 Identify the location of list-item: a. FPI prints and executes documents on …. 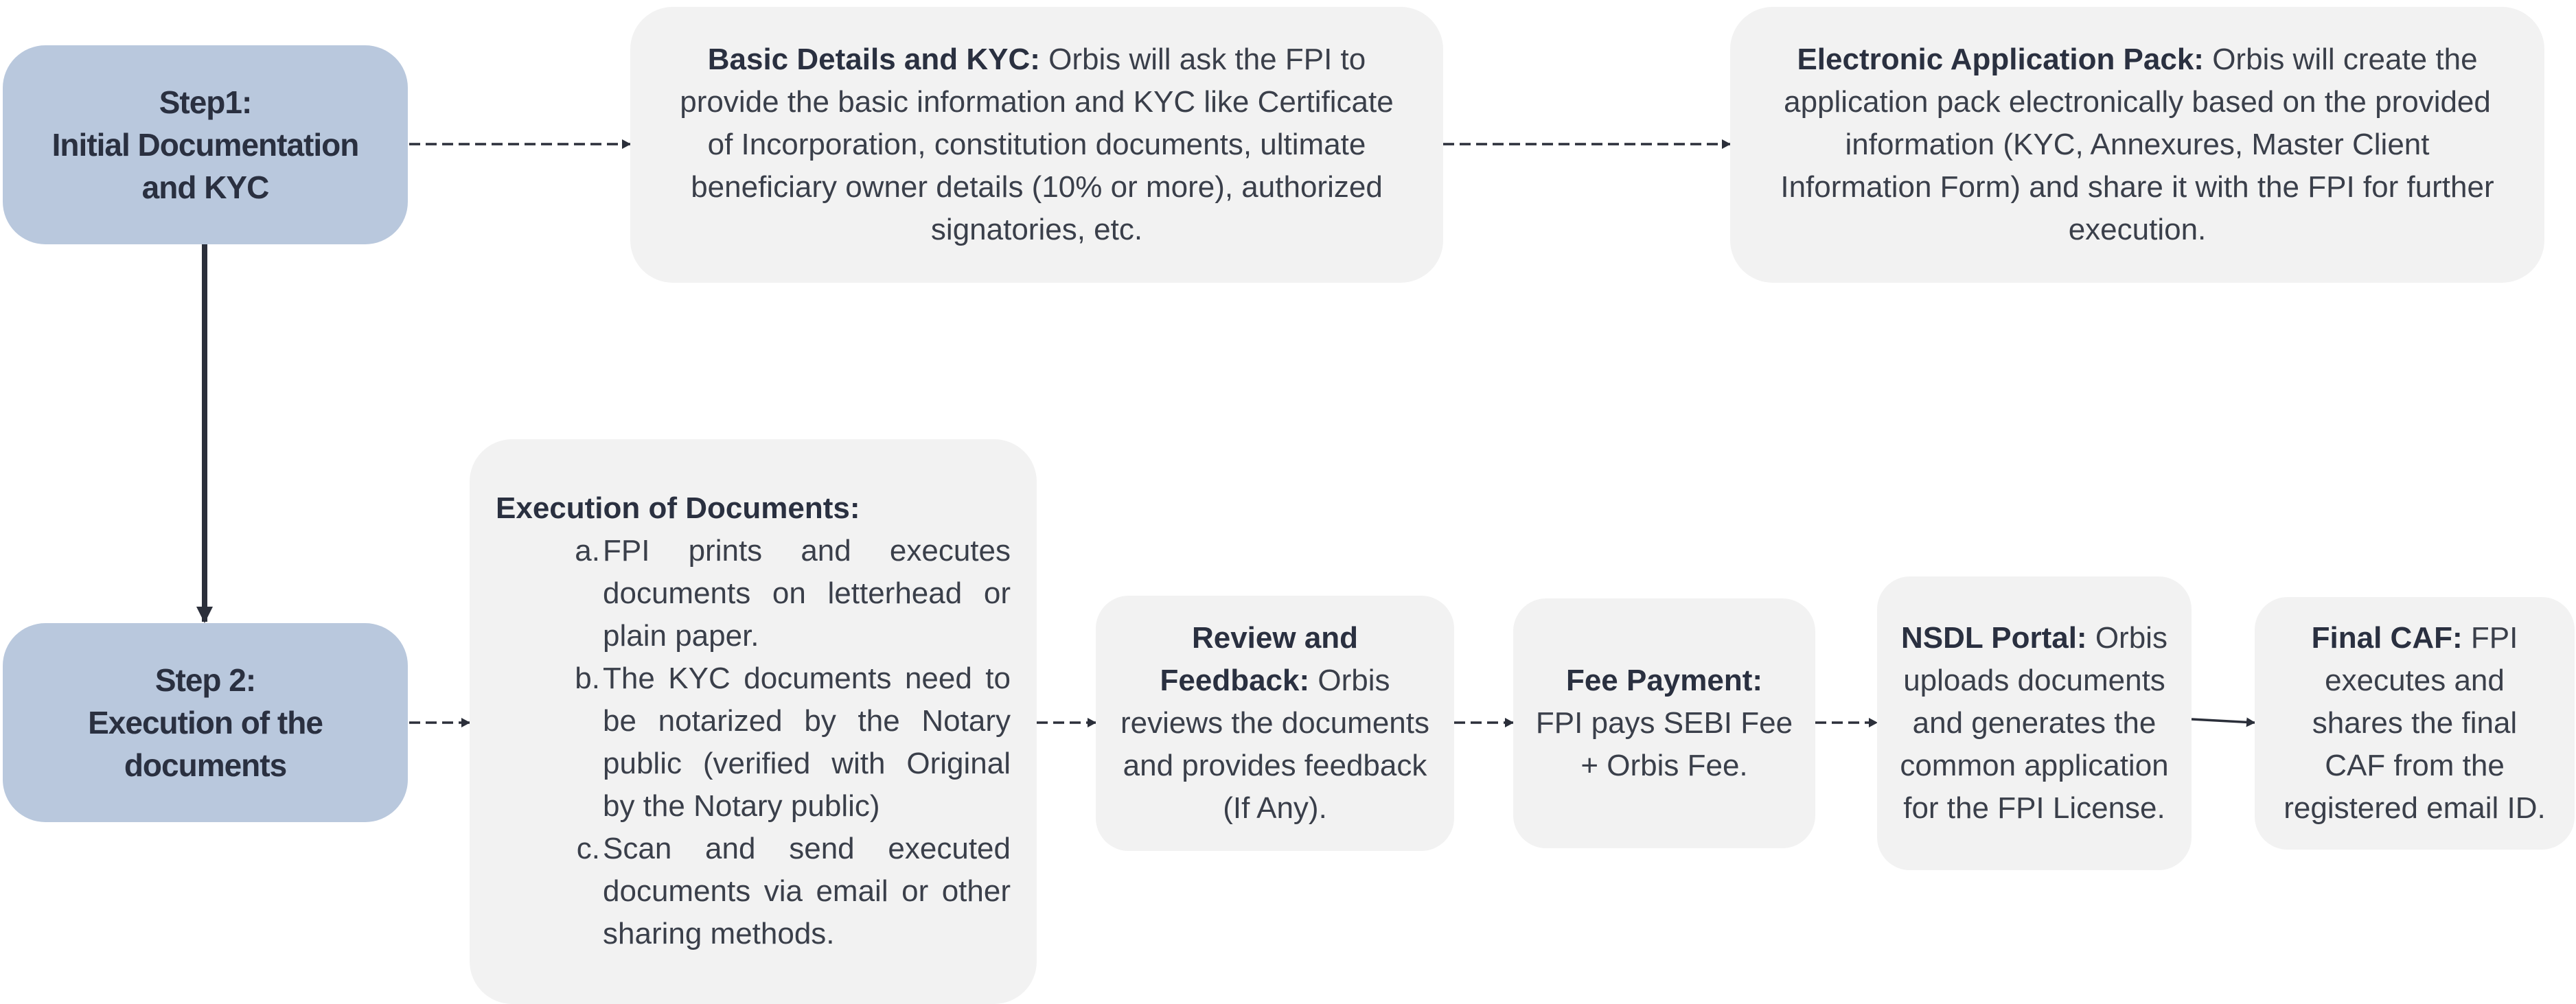
(787, 594).